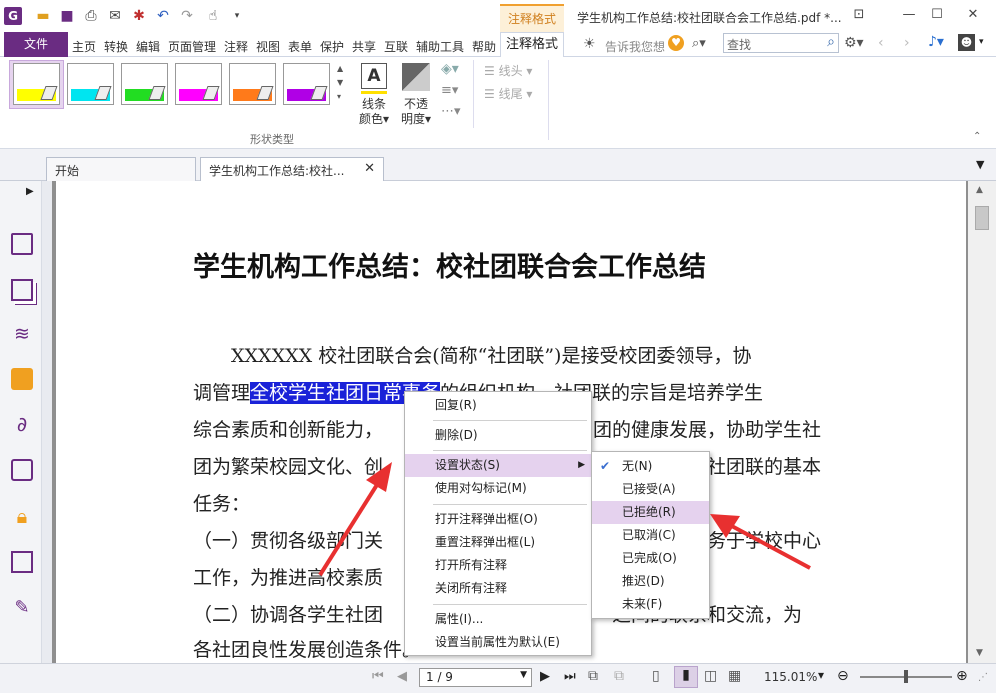 The image size is (996, 693). Describe the element at coordinates (67, 16) in the screenshot. I see `save-icon: ■` at that location.